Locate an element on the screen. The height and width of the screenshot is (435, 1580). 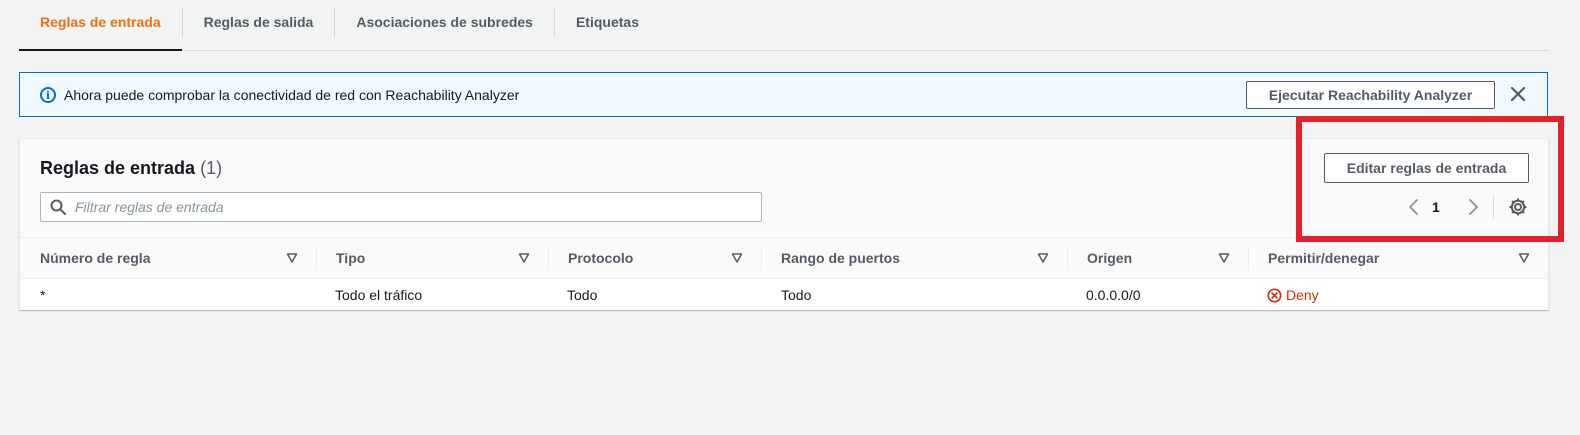
cell-port-range: Todo is located at coordinates (796, 295).